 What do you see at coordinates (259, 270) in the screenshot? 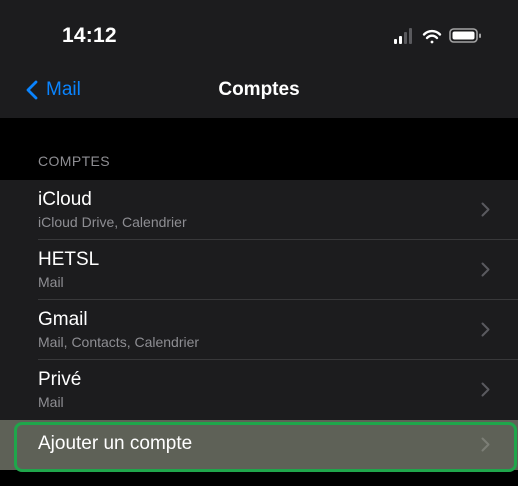
I see `account-row-hetsl: HETSL Mail` at bounding box center [259, 270].